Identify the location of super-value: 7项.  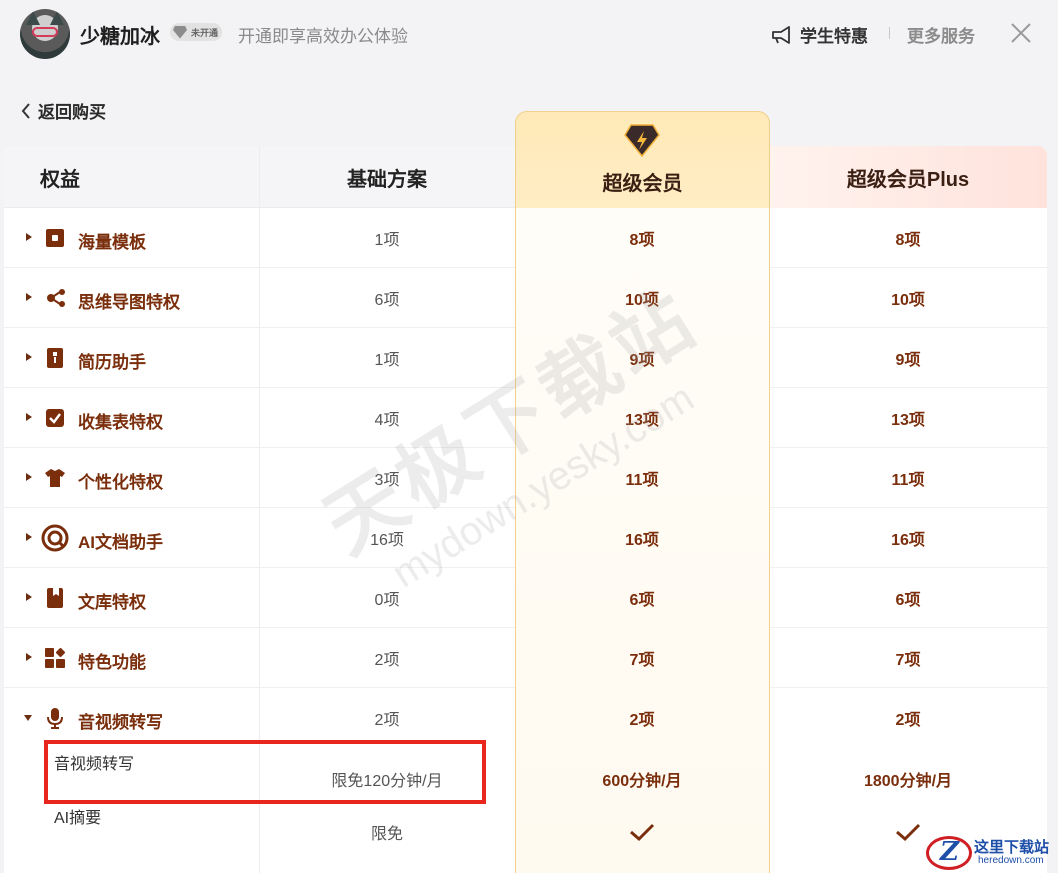
(642, 660).